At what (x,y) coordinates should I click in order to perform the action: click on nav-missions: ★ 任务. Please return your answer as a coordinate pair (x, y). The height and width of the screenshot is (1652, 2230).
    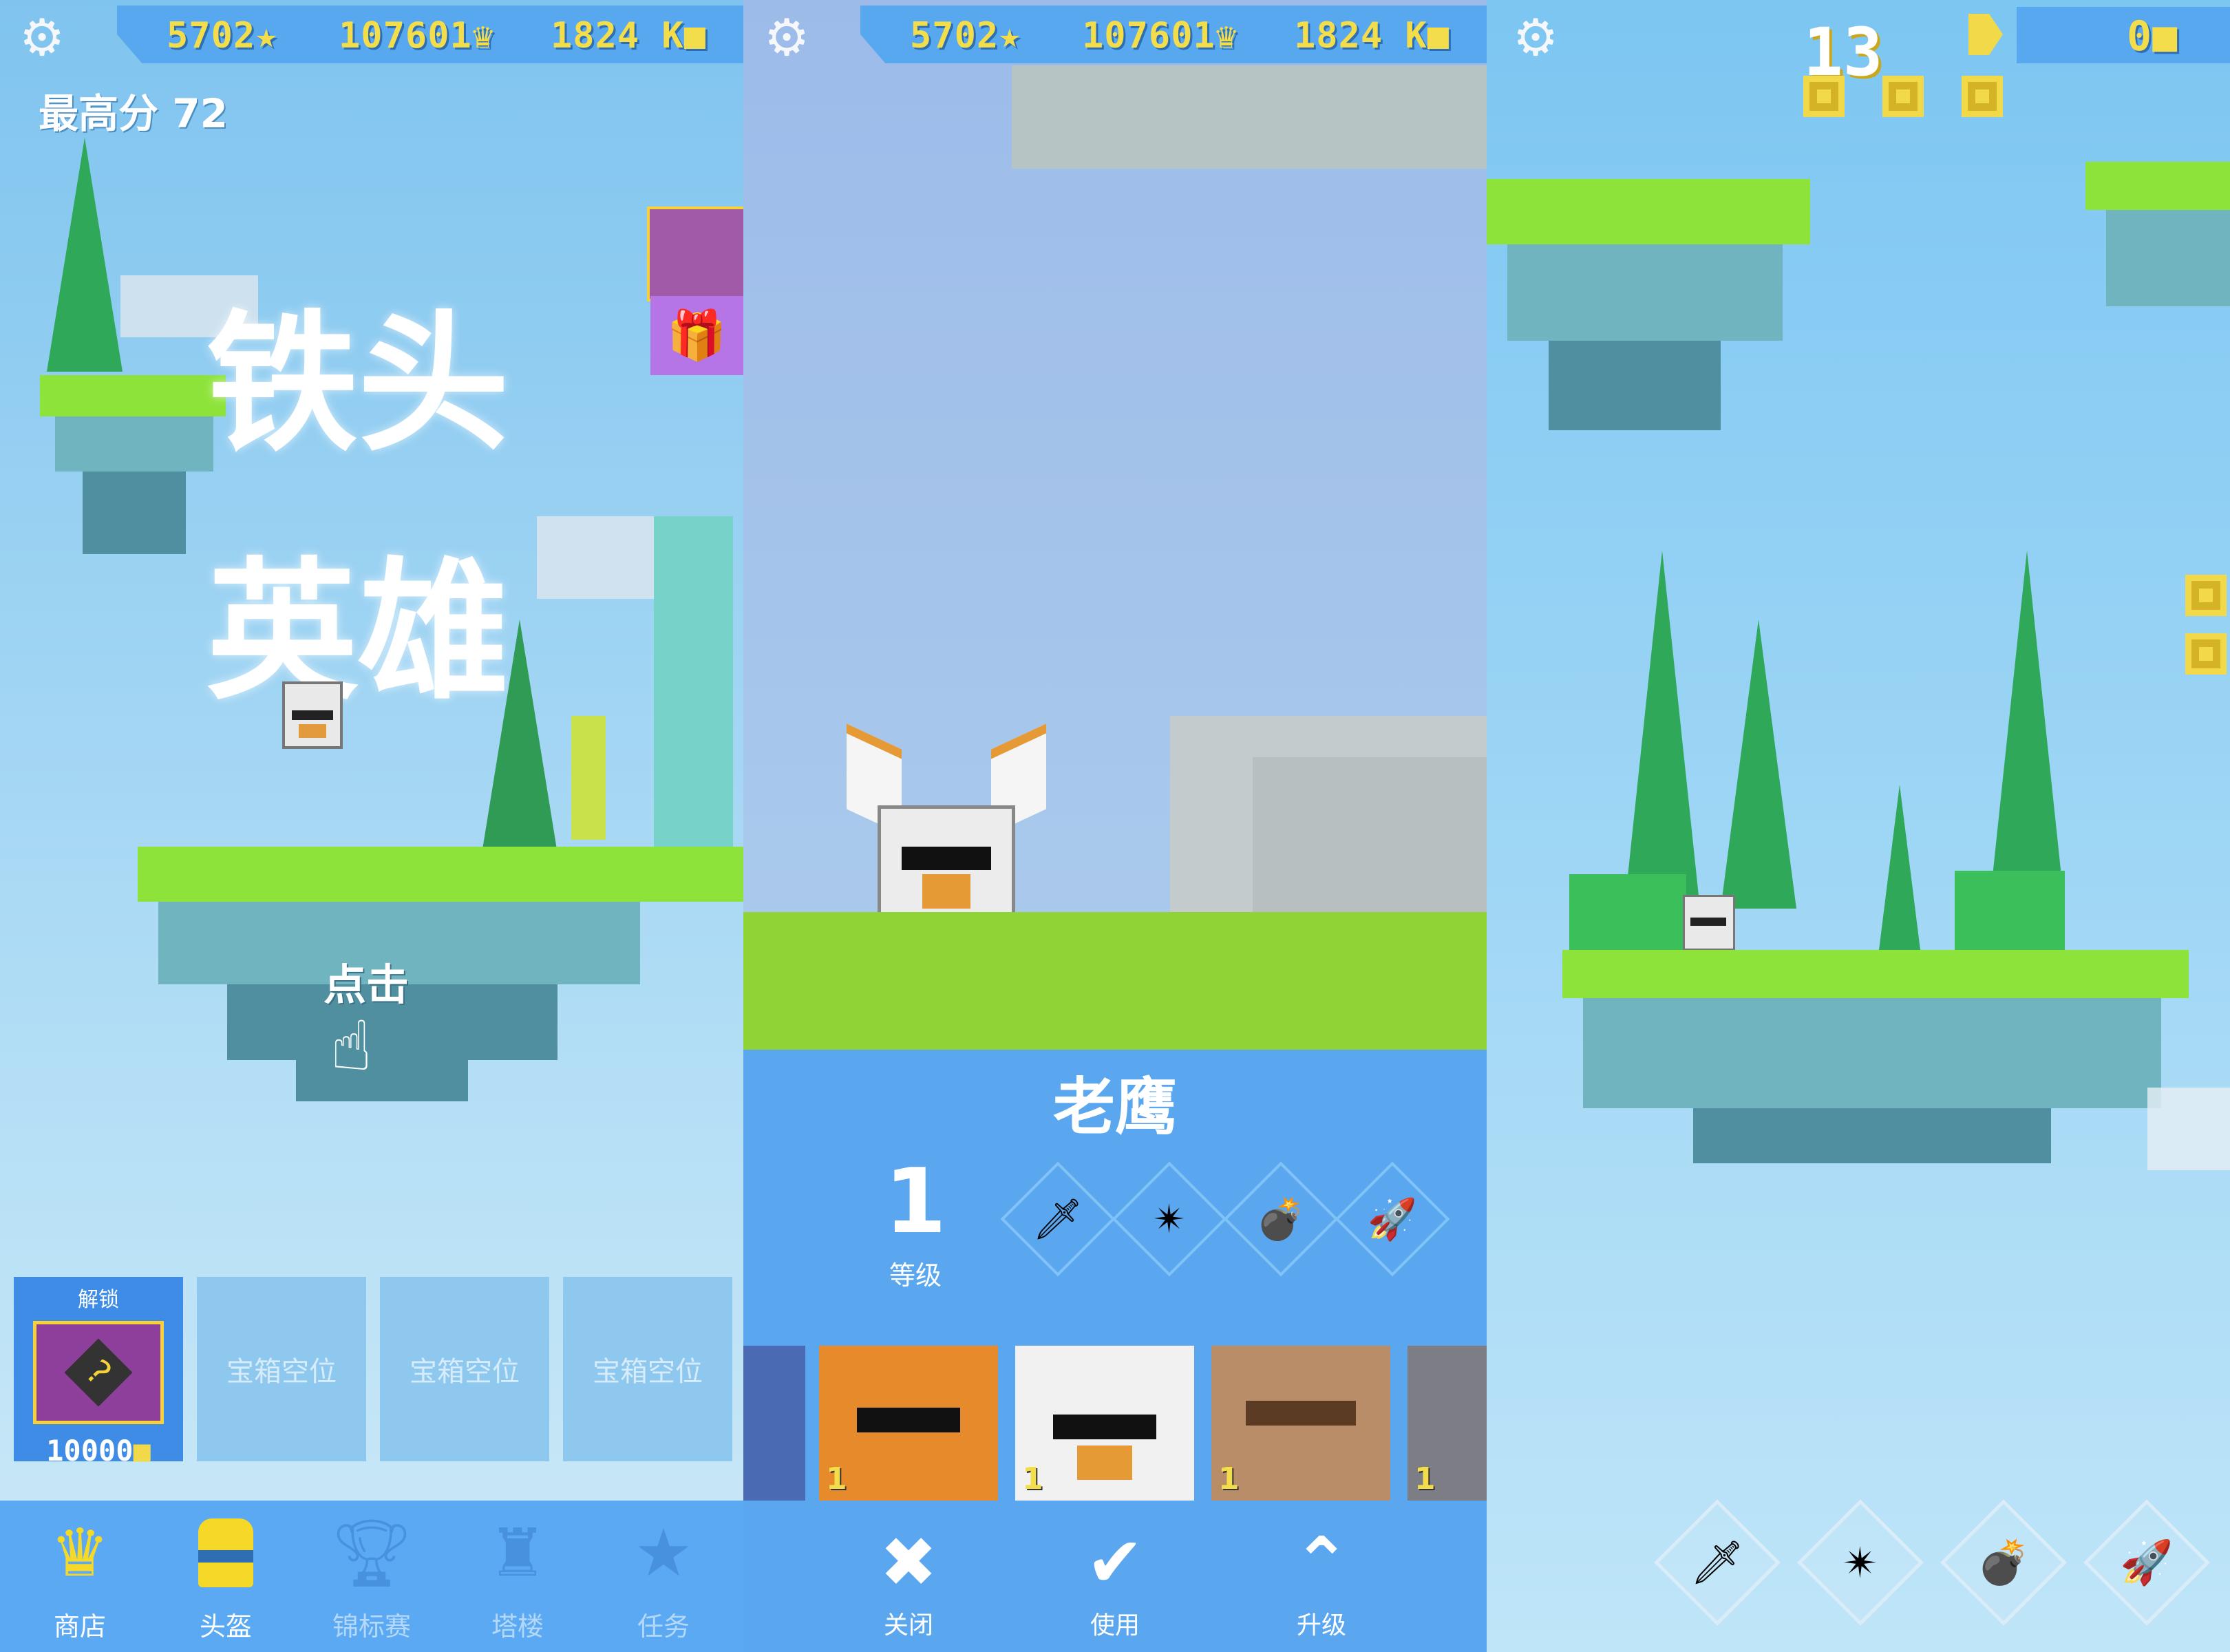
    Looking at the image, I should click on (663, 1579).